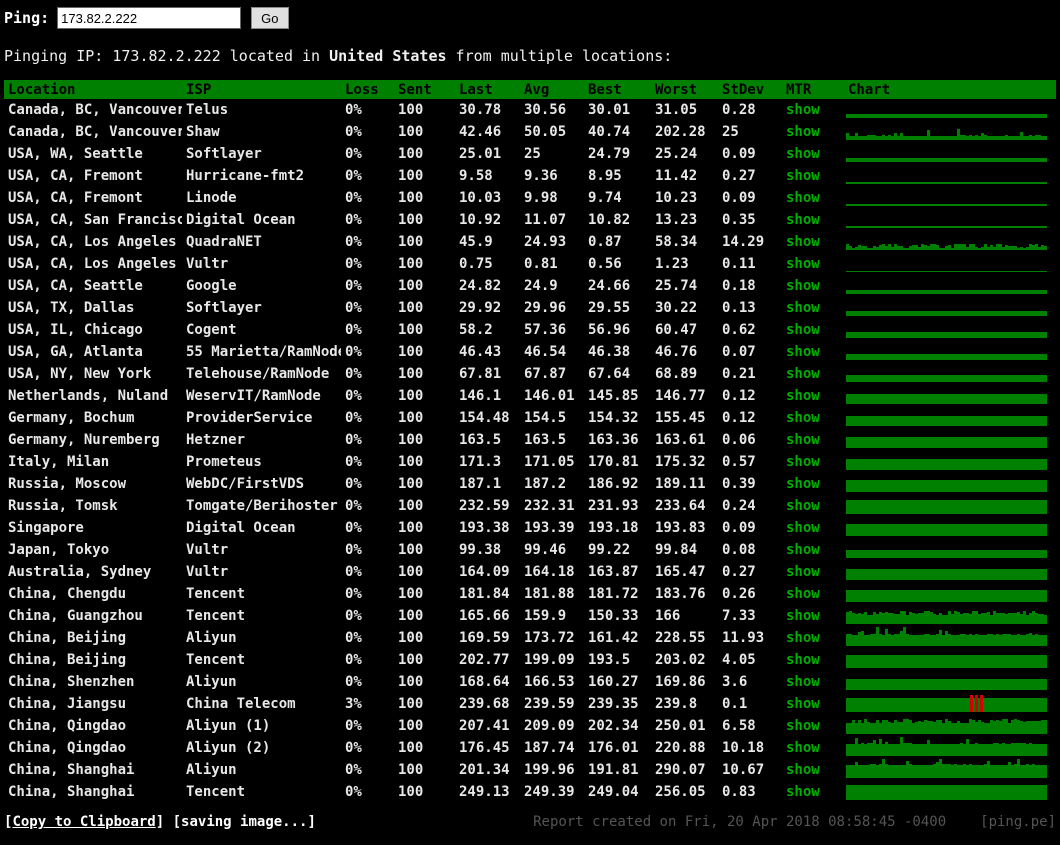  Describe the element at coordinates (71, 682) in the screenshot. I see `location-cell: China, Shenzhen` at that location.